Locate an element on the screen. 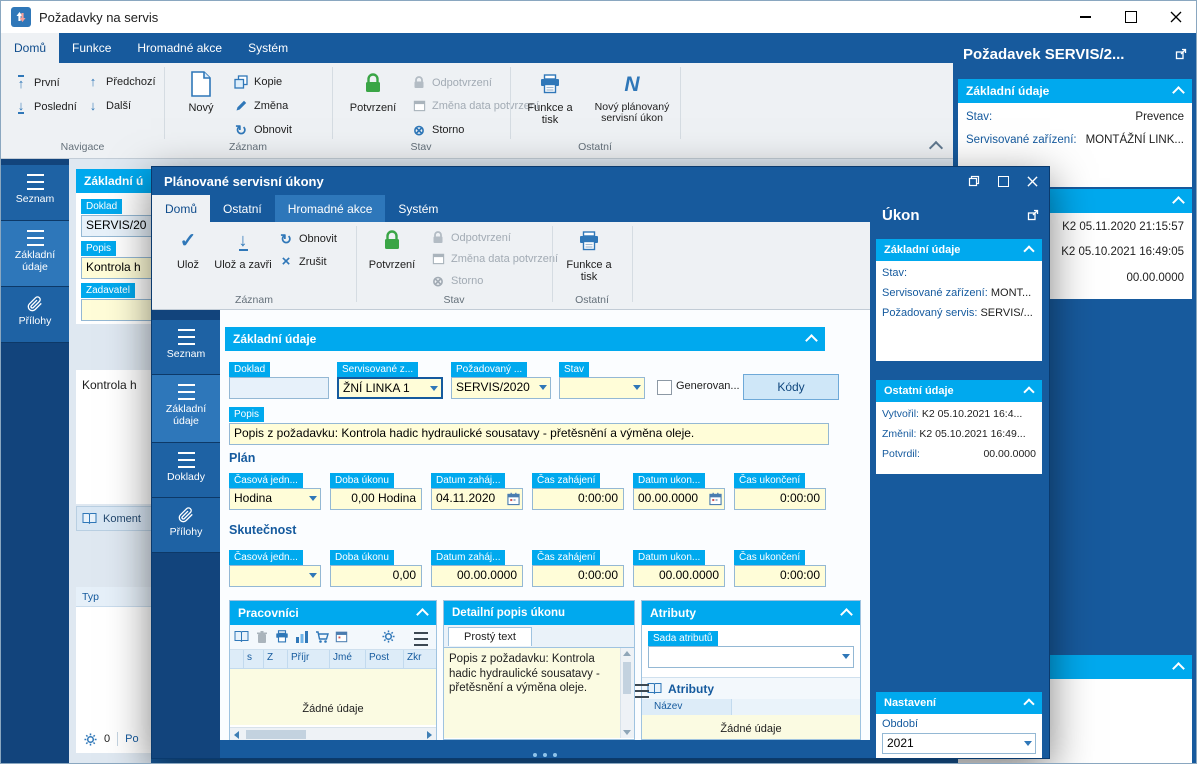 This screenshot has width=1197, height=764. save-close-button: ↓ Ulož a zavři is located at coordinates (243, 248).